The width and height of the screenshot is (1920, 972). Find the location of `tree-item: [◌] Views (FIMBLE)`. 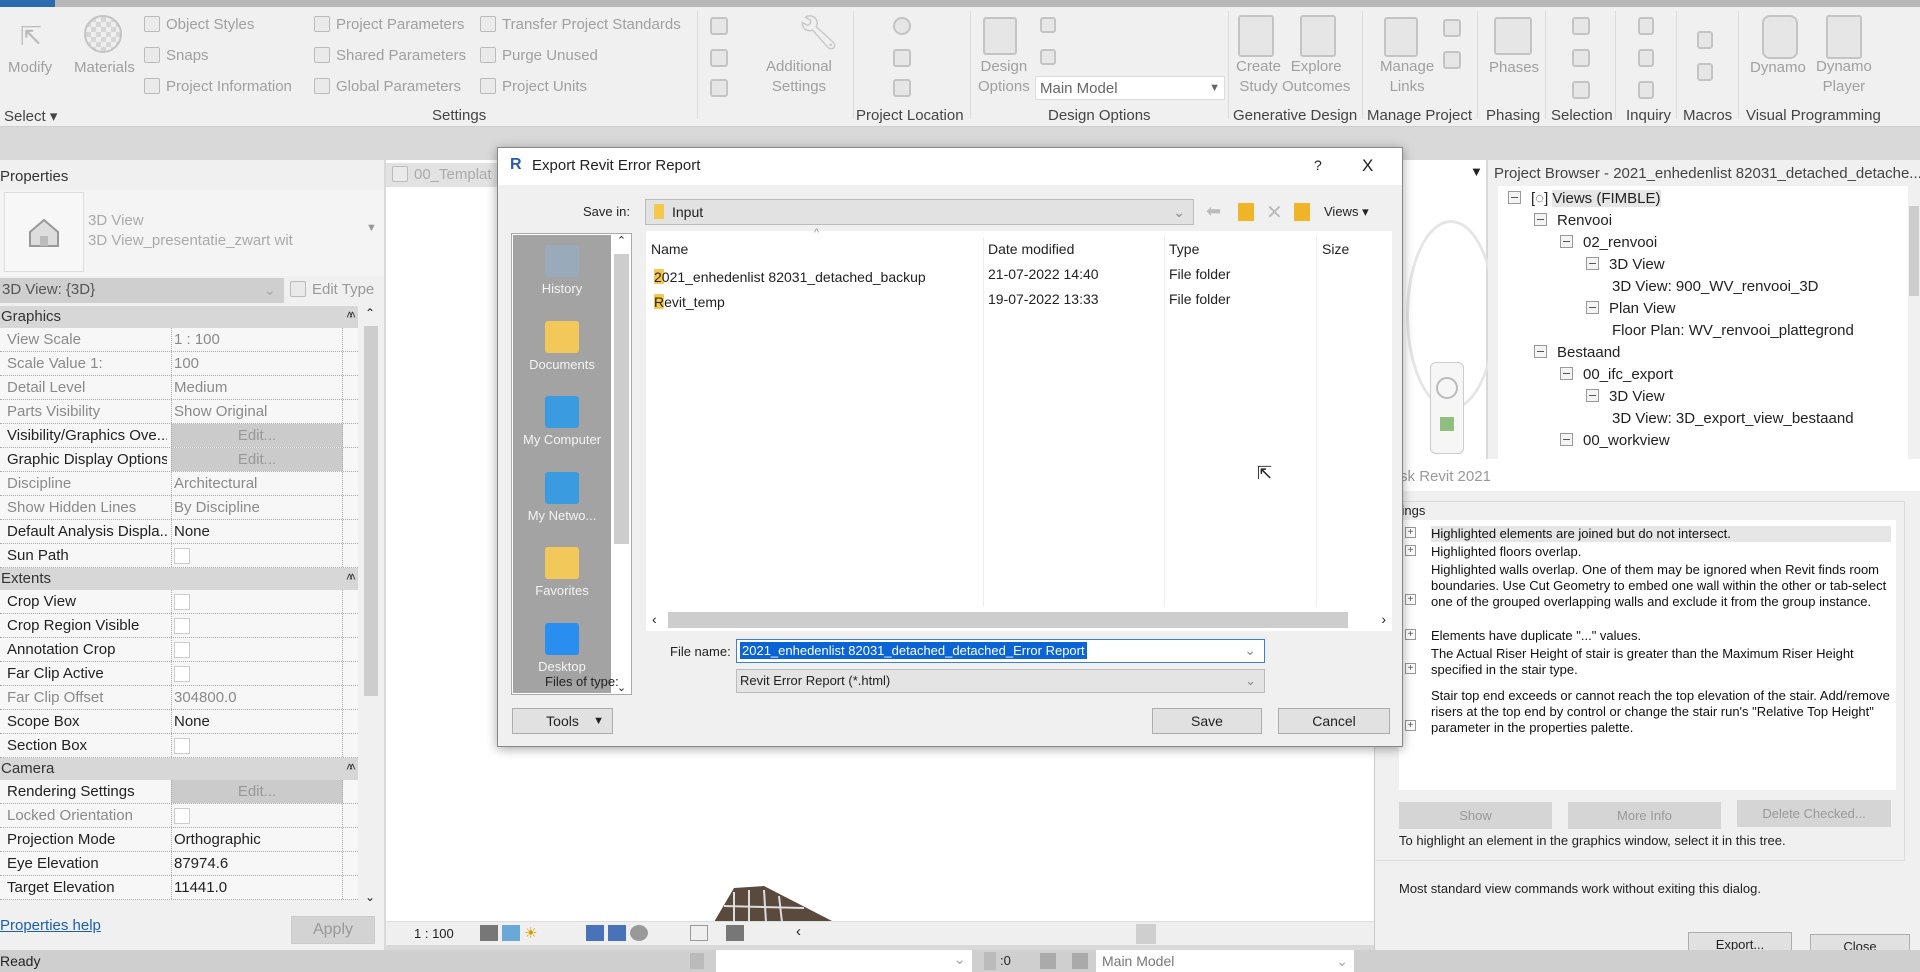

tree-item: [◌] Views (FIMBLE) is located at coordinates (1584, 198).